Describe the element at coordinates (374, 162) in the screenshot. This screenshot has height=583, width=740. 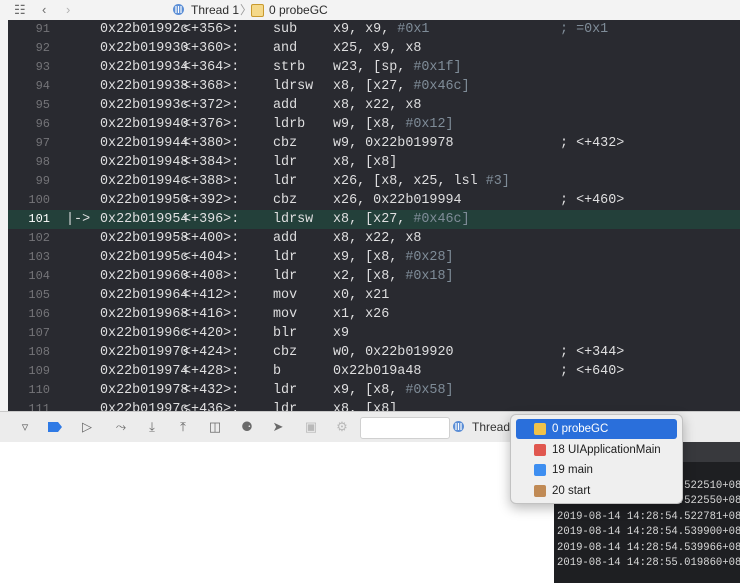
I see `disassembly-line: 98 0x22b019948 <+384>: ldr x8, [x8]` at that location.